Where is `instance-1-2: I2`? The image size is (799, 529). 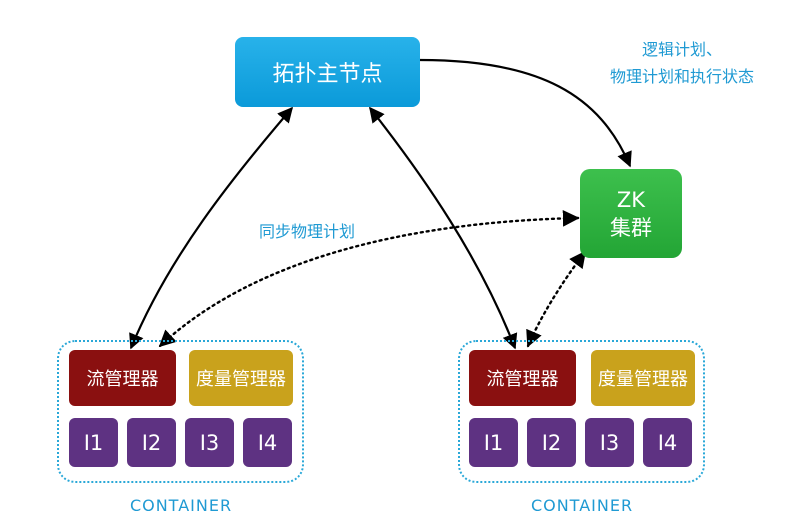 instance-1-2: I2 is located at coordinates (151, 442).